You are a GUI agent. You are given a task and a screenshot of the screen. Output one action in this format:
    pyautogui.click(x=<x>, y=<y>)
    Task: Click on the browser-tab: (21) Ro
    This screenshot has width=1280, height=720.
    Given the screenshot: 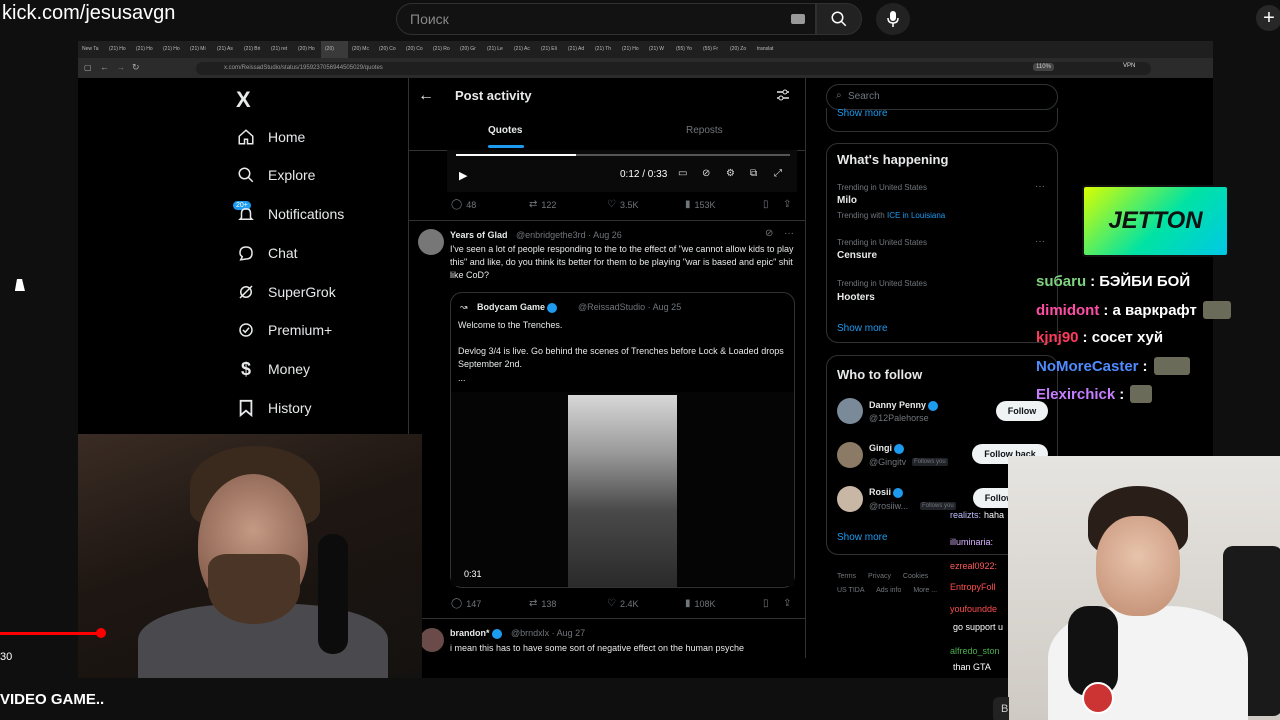 What is the action you would take?
    pyautogui.click(x=442, y=49)
    